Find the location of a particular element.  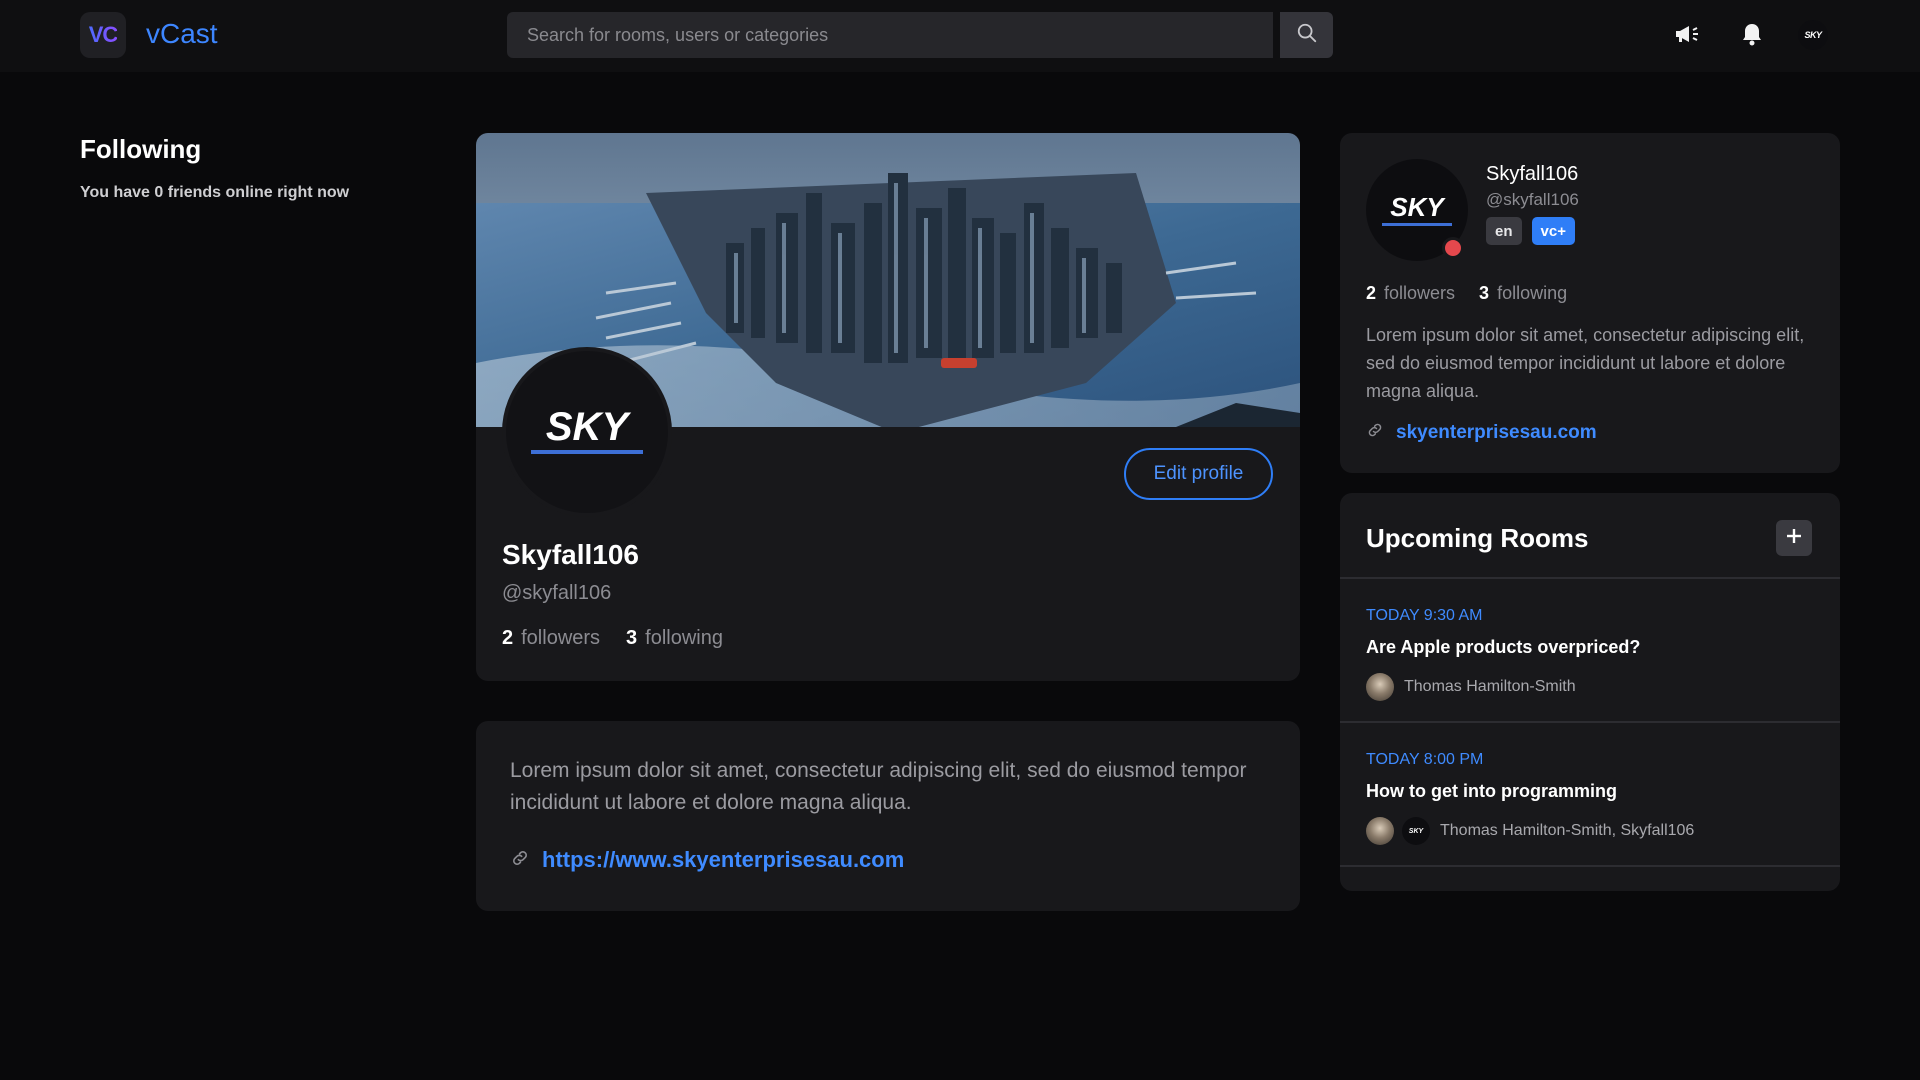

summary-handle: @skyfall106 is located at coordinates (1532, 199).